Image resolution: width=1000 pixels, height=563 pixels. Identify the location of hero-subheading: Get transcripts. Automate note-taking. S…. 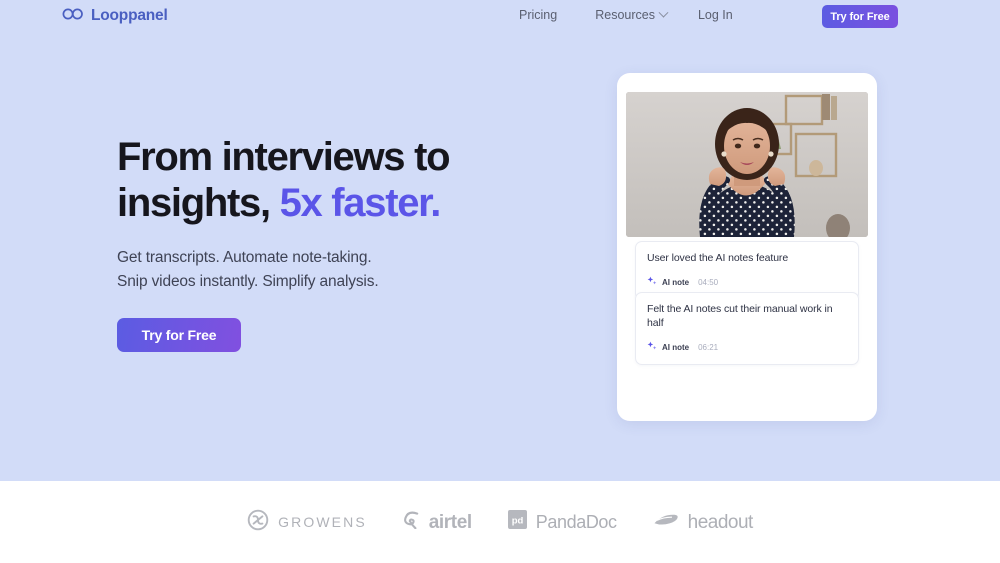
(332, 270).